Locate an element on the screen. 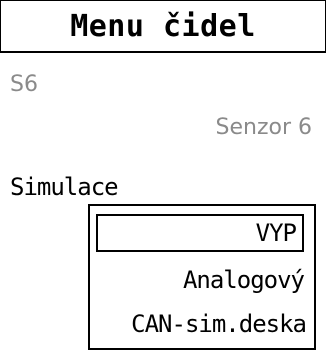 The image size is (326, 356). title-bar: Menu čidel is located at coordinates (163, 26).